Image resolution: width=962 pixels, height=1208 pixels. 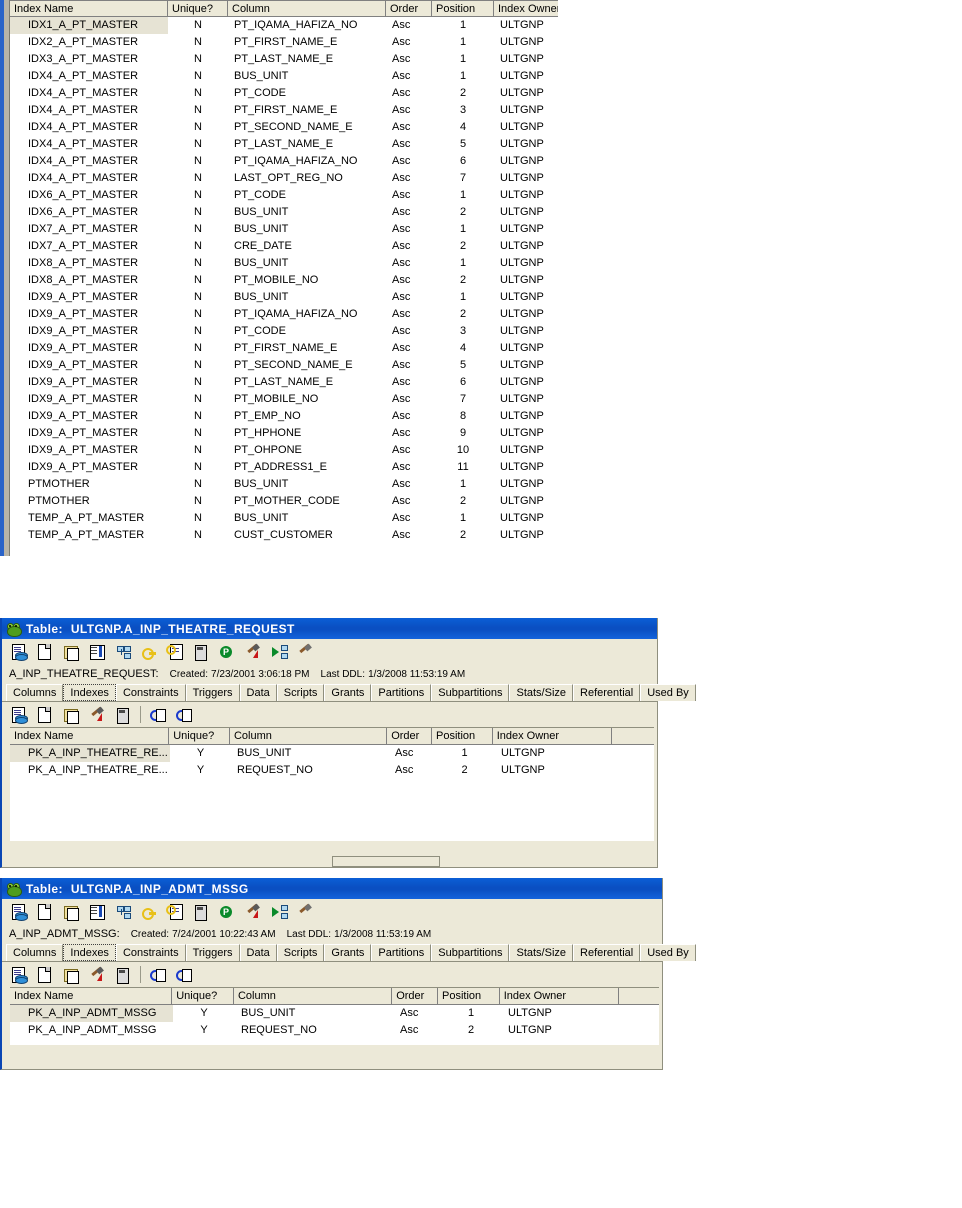 What do you see at coordinates (284, 518) in the screenshot?
I see `table-row: TEMP_A_PT_MASTER N BUS_UNIT Asc 1 ULTGNP` at bounding box center [284, 518].